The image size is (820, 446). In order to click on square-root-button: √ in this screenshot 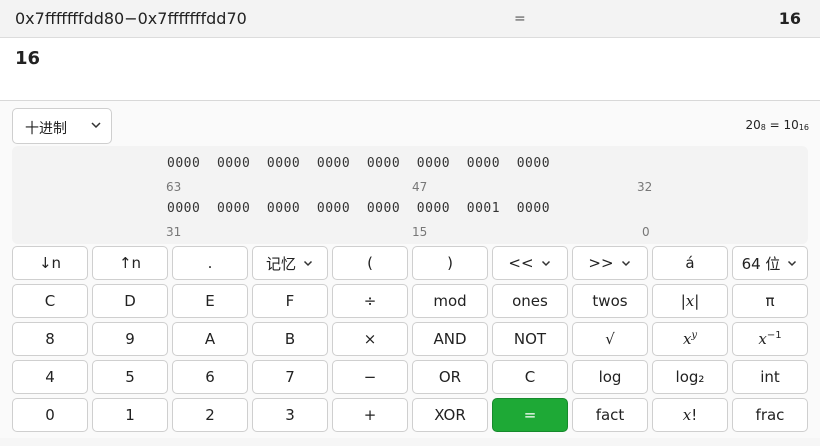, I will do `click(610, 339)`.